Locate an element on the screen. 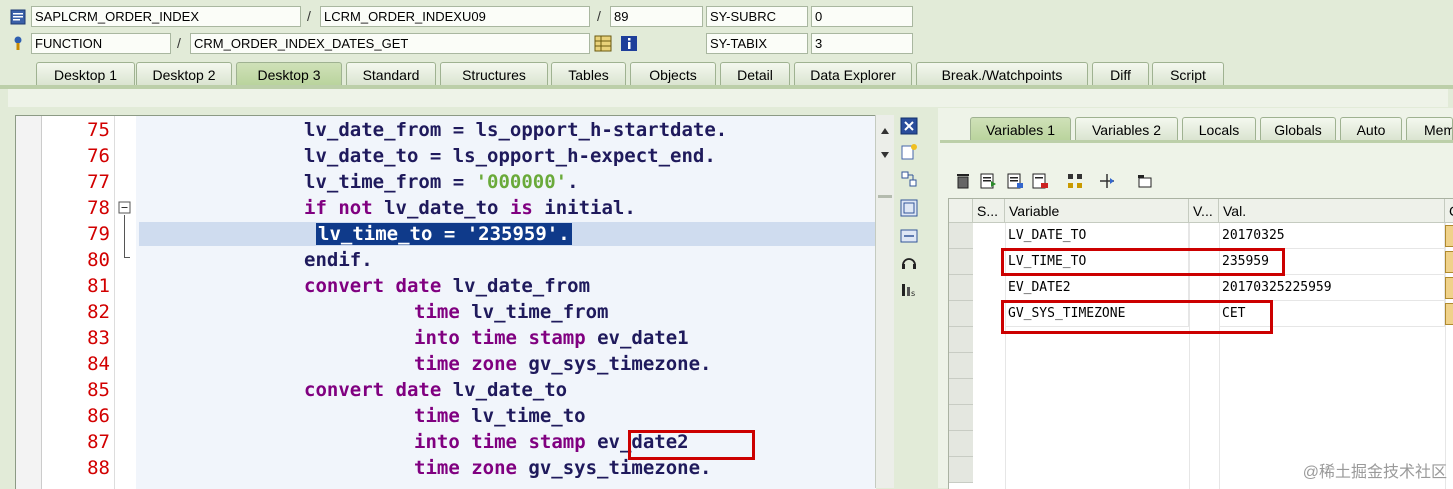 This screenshot has height=489, width=1453. fold-gutter is located at coordinates (125, 302).